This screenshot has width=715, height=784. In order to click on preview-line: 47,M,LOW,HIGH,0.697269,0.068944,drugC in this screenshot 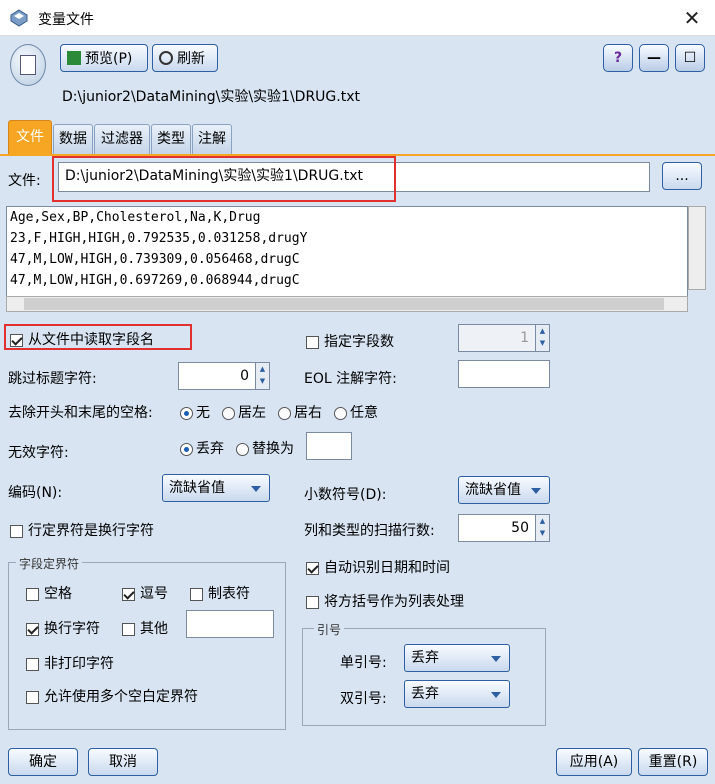, I will do `click(155, 280)`.